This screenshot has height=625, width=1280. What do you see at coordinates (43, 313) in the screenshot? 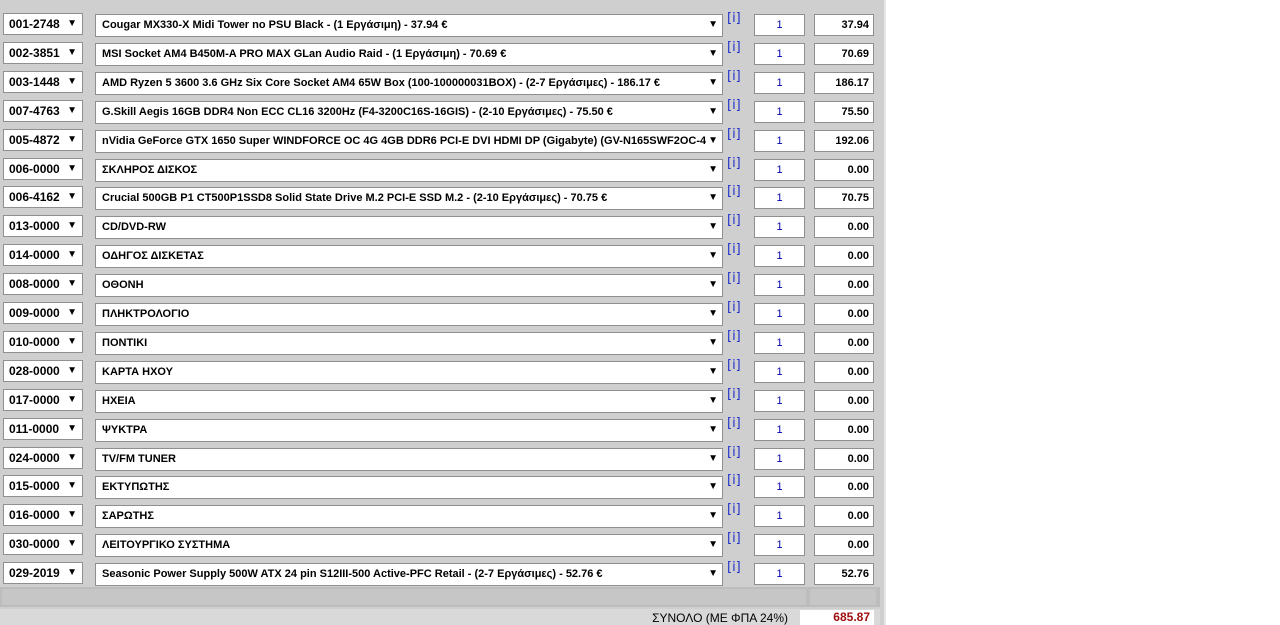
I see `product-code-select: 009-0000 ▼` at bounding box center [43, 313].